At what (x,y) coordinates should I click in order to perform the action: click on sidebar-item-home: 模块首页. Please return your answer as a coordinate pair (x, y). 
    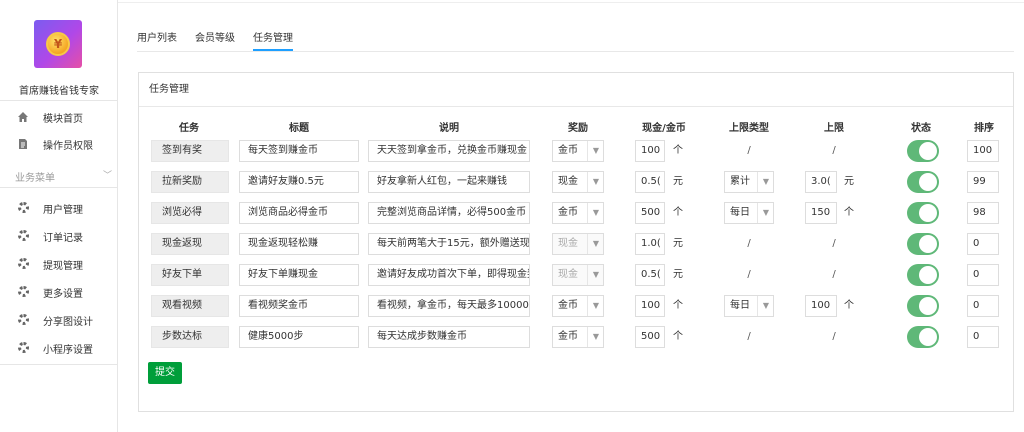
    Looking at the image, I should click on (59, 117).